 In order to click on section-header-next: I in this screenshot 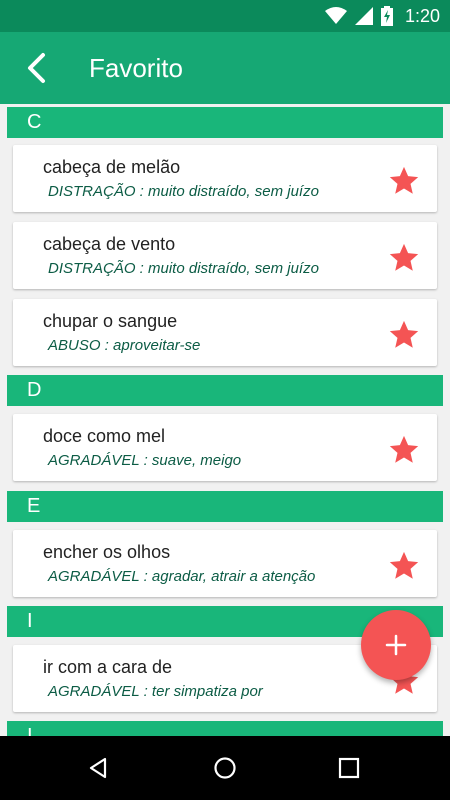, I will do `click(225, 728)`.